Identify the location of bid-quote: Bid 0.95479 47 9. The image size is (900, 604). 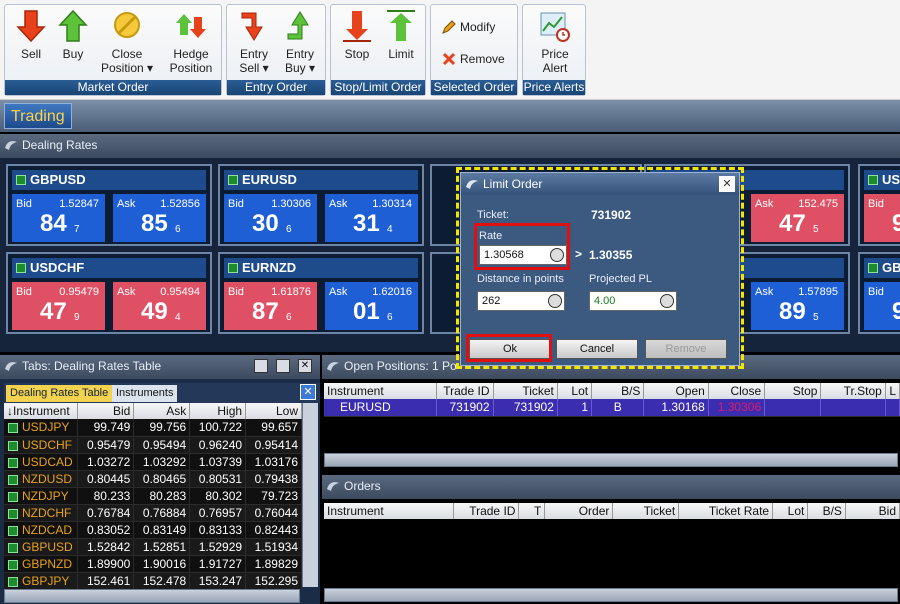
(58, 306).